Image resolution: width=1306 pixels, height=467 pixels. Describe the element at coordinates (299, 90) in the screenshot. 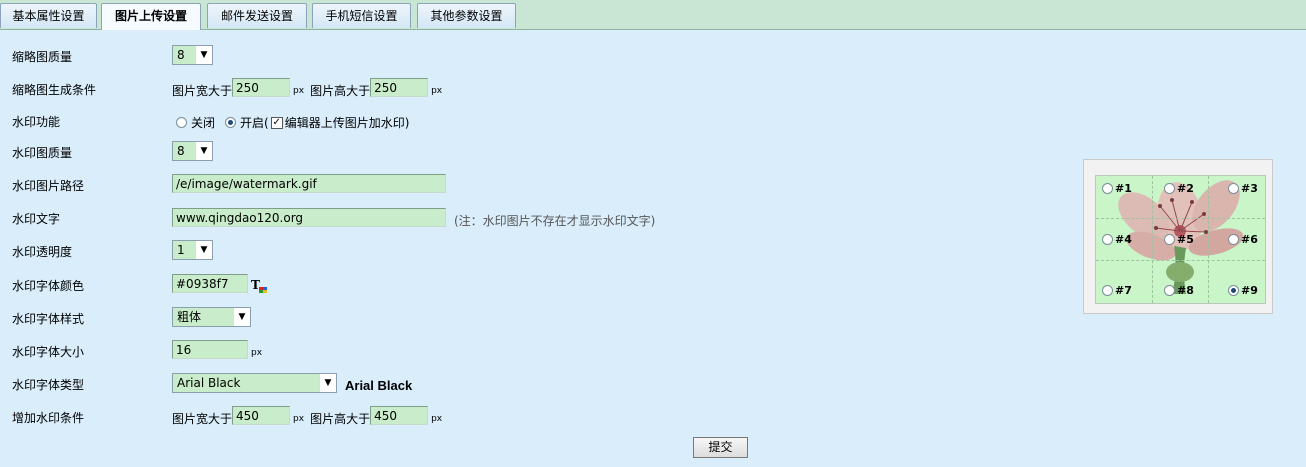

I see `thumb-width-unit: px` at that location.